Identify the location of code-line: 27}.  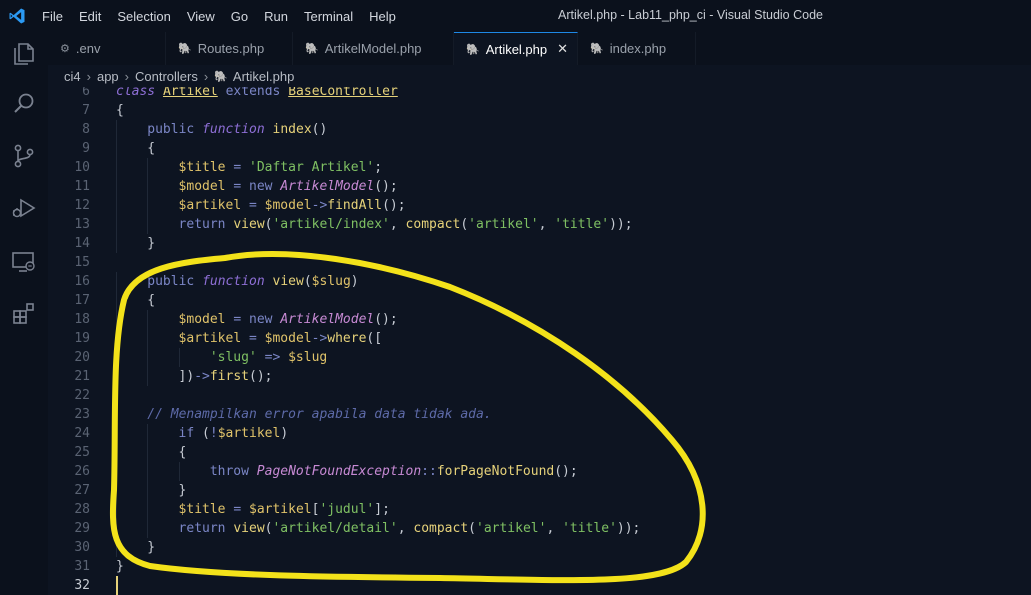
(539, 490).